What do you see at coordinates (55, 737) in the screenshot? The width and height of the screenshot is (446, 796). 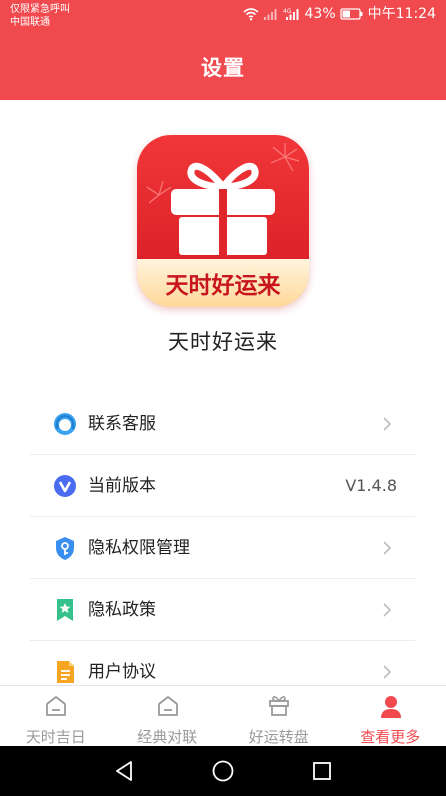 I see `tab-label: 天时吉日` at bounding box center [55, 737].